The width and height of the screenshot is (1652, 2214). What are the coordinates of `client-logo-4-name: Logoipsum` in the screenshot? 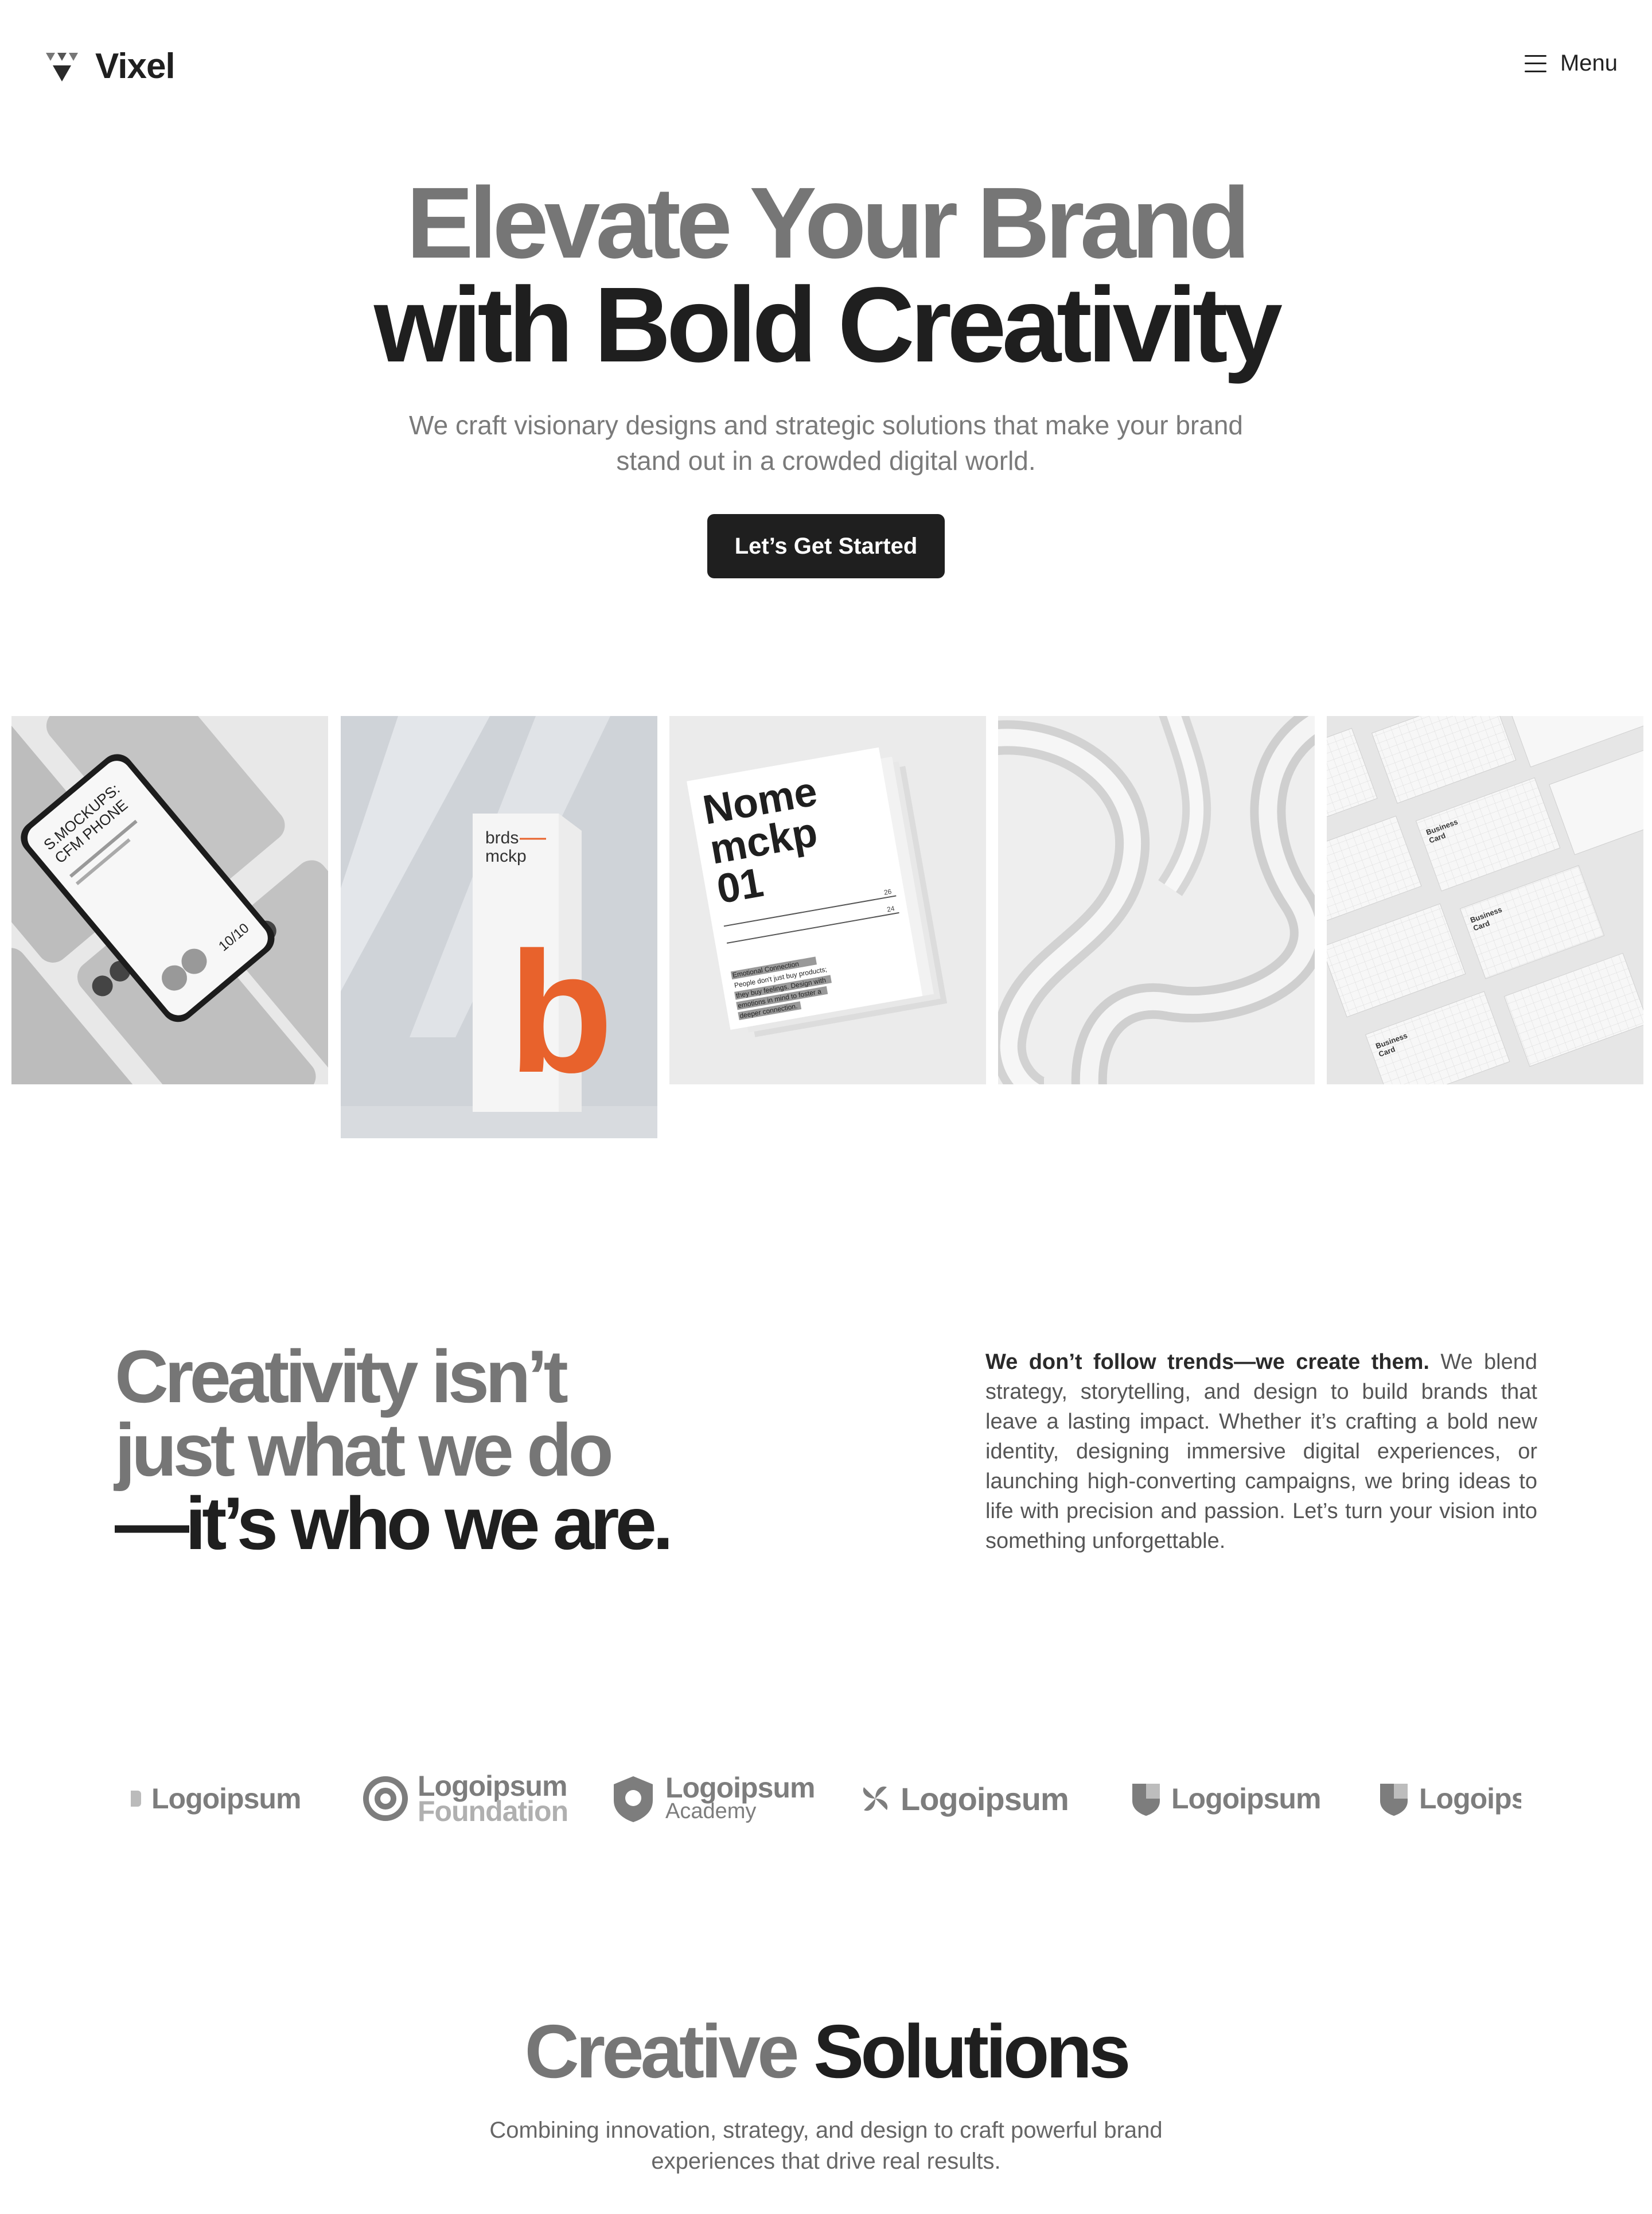 It's located at (985, 1798).